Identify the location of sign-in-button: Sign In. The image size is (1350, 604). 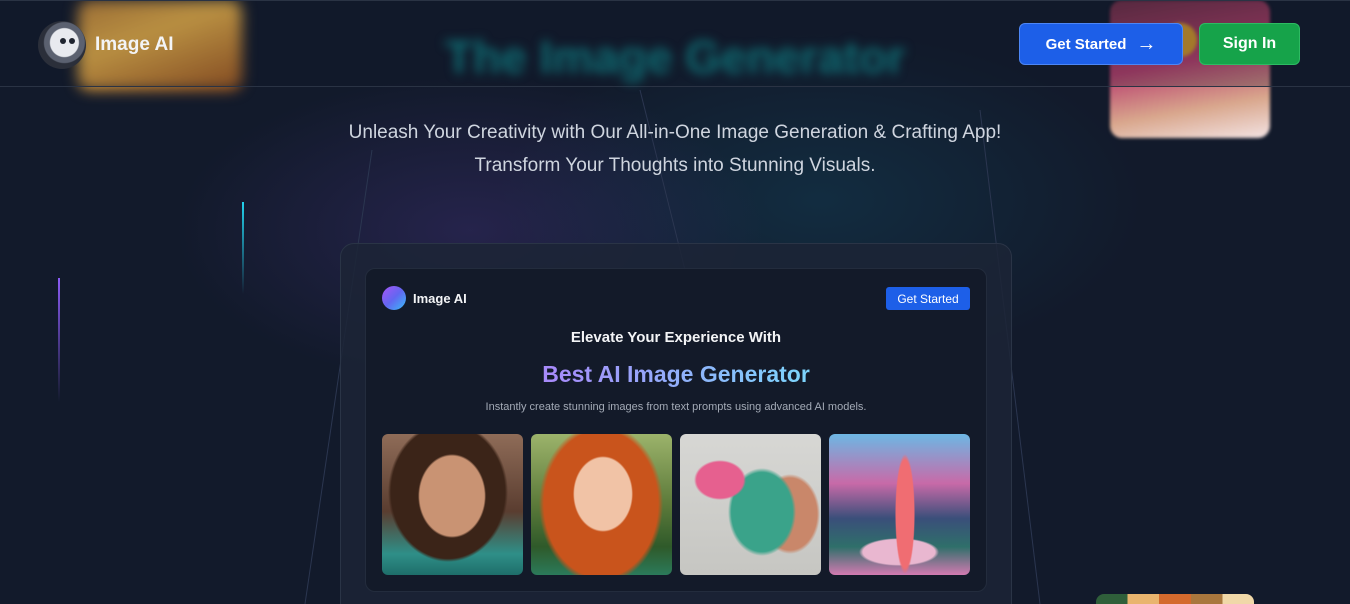
(1249, 44).